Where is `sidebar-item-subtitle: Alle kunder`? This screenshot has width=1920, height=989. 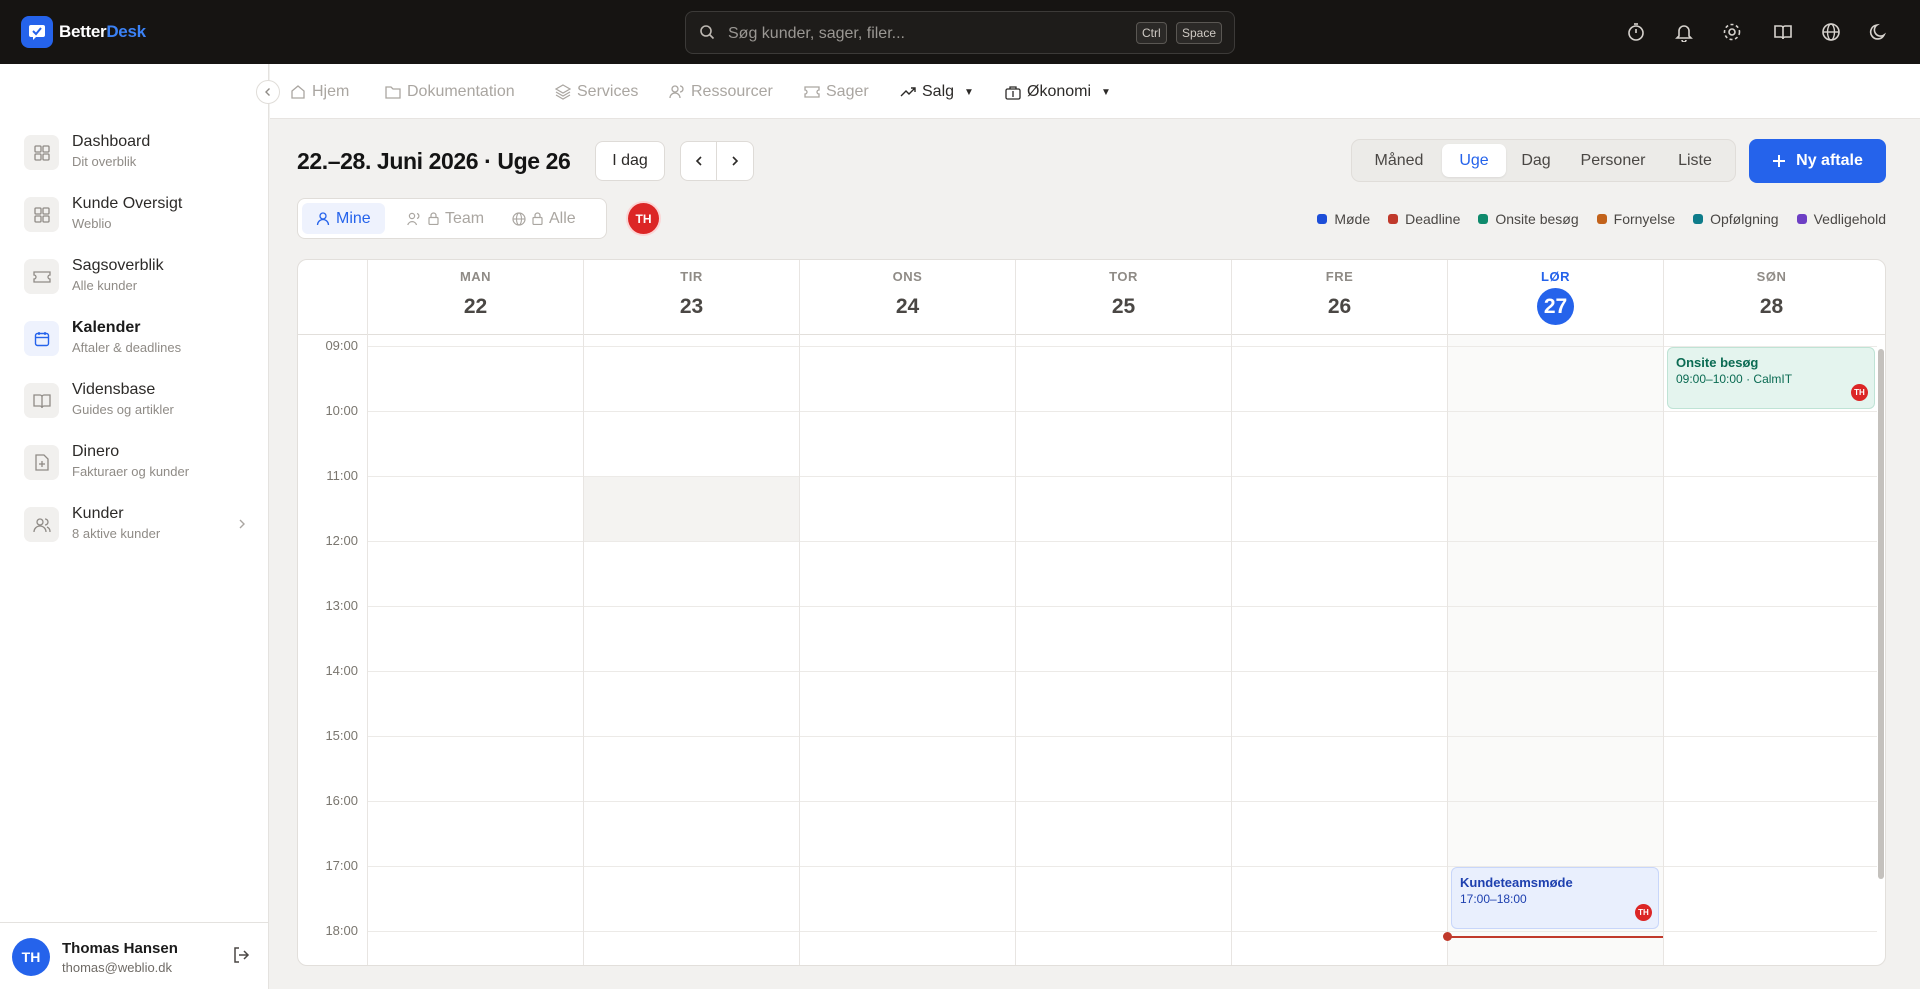
sidebar-item-subtitle: Alle kunder is located at coordinates (105, 285).